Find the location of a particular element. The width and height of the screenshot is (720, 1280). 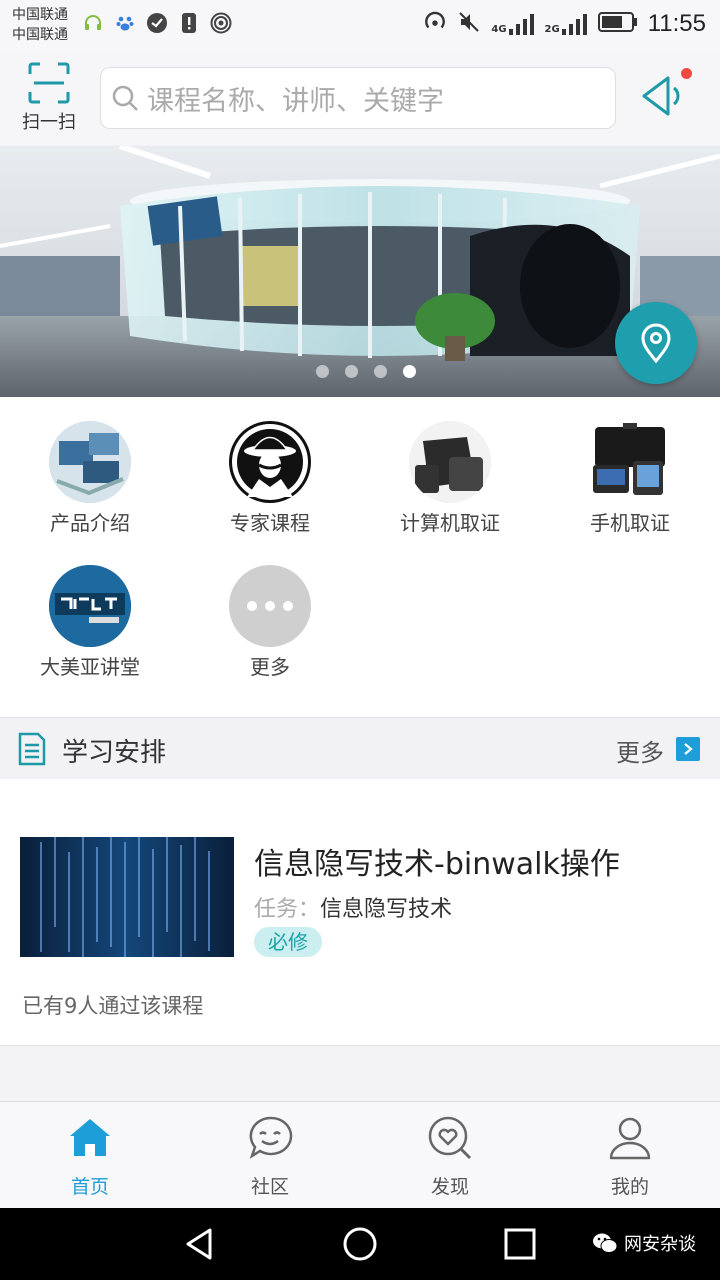

back-icon is located at coordinates (200, 1244).